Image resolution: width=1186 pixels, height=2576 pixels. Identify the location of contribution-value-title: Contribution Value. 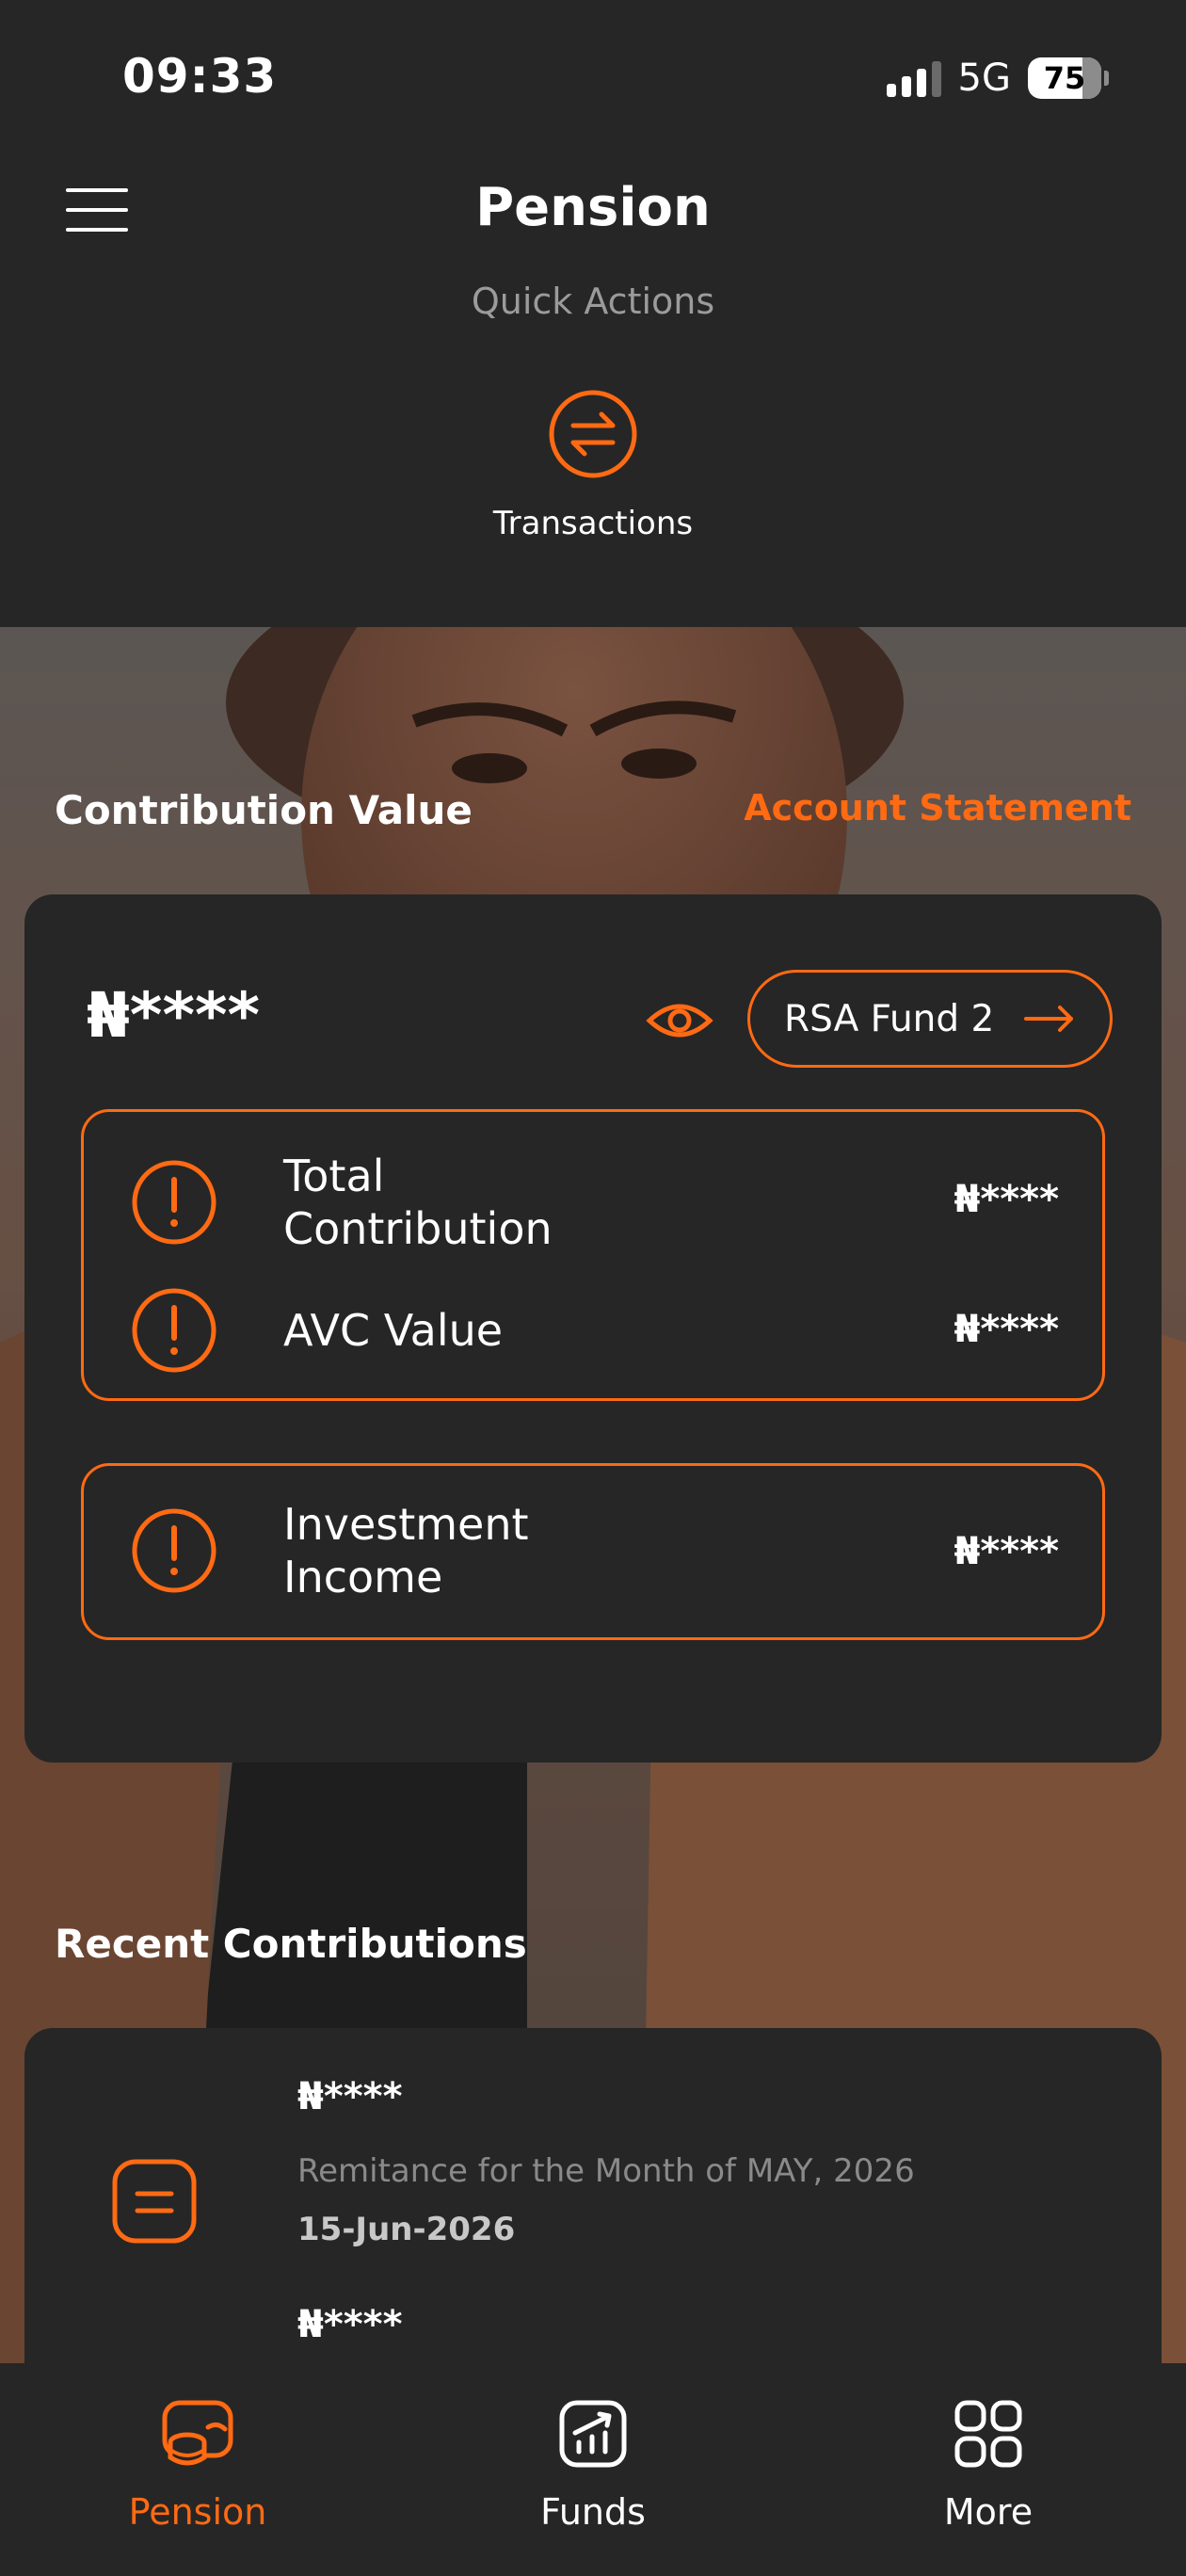
(264, 810).